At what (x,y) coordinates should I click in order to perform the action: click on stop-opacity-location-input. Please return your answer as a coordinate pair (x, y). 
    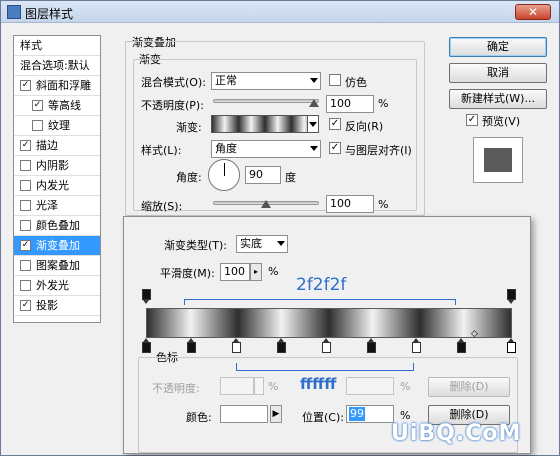
    Looking at the image, I should click on (370, 386).